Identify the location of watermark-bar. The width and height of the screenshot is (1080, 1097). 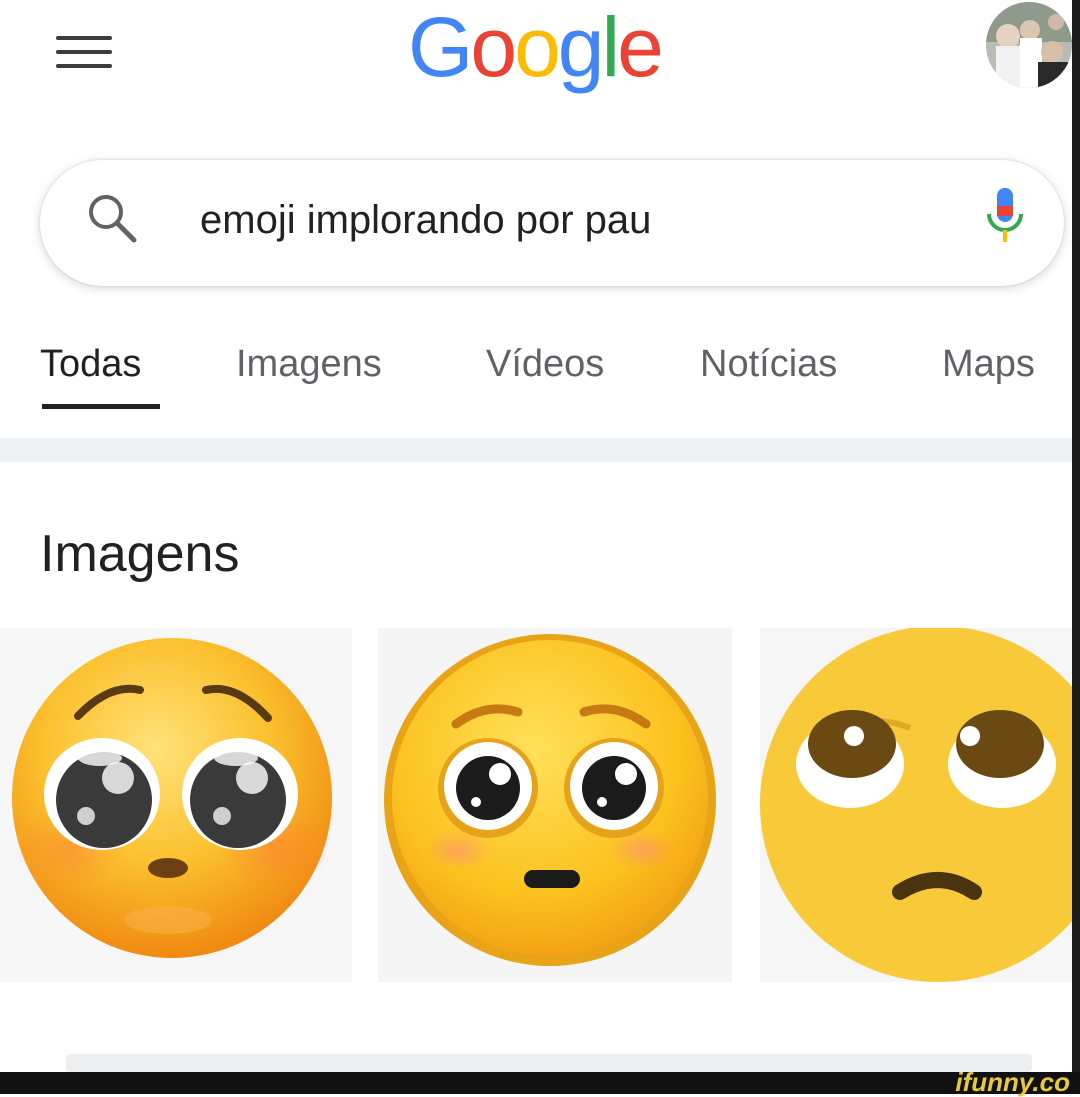
(540, 1083).